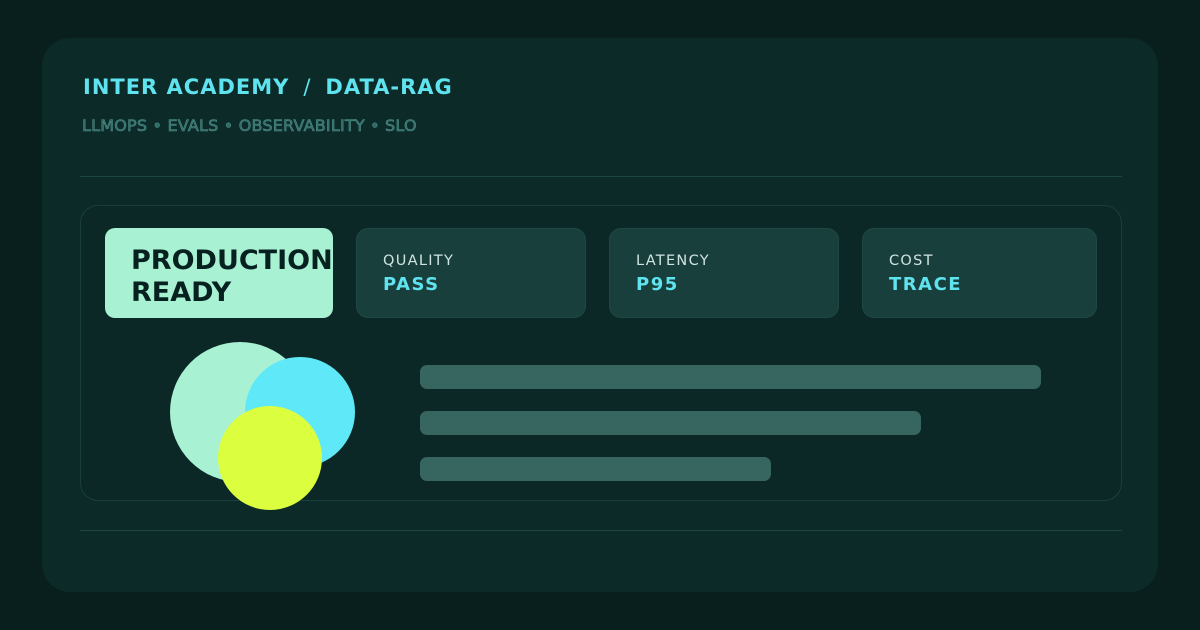 Image resolution: width=1200 pixels, height=630 pixels. What do you see at coordinates (657, 284) in the screenshot?
I see `metric-value: P95` at bounding box center [657, 284].